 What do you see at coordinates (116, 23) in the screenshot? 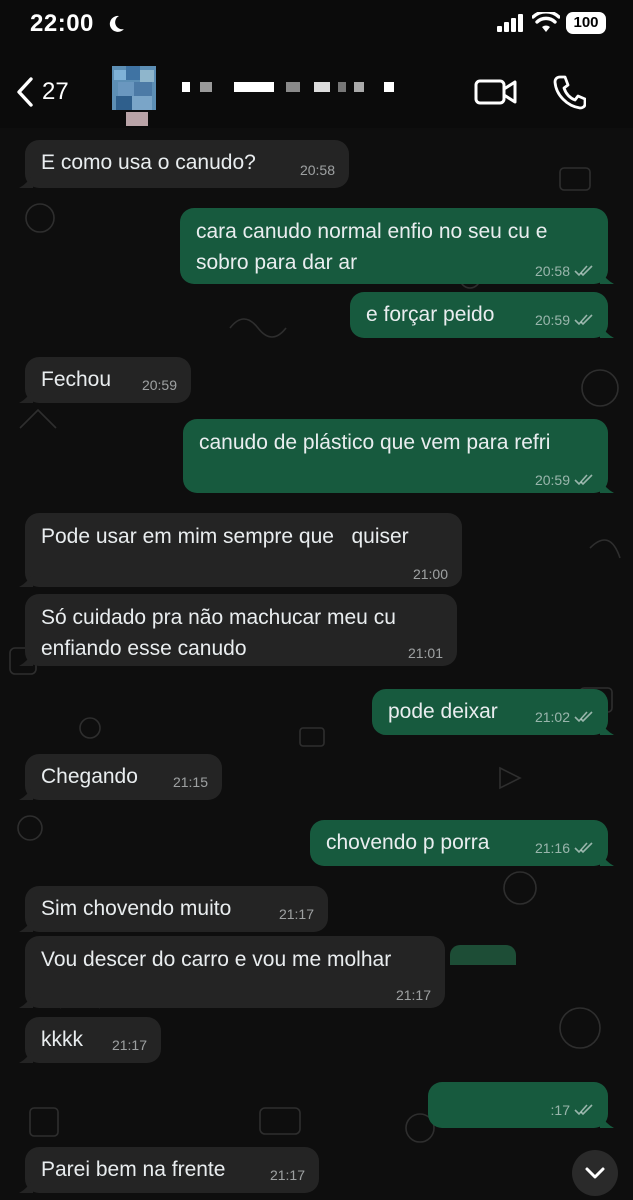
I see `moon-icon` at bounding box center [116, 23].